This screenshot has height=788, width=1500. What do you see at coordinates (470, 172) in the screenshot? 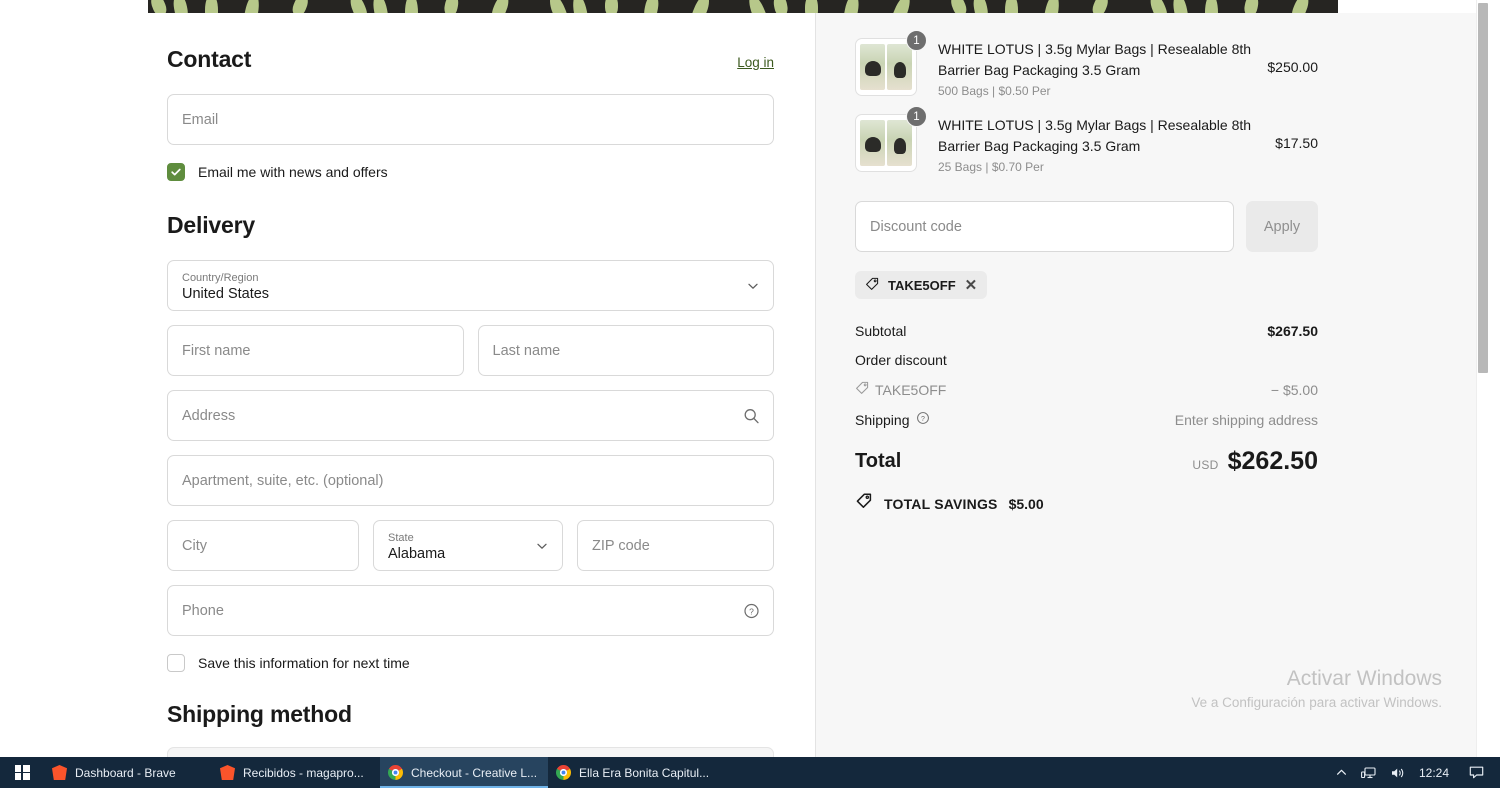
I see `newsletter-checkbox-row: Email me with news and offers` at bounding box center [470, 172].